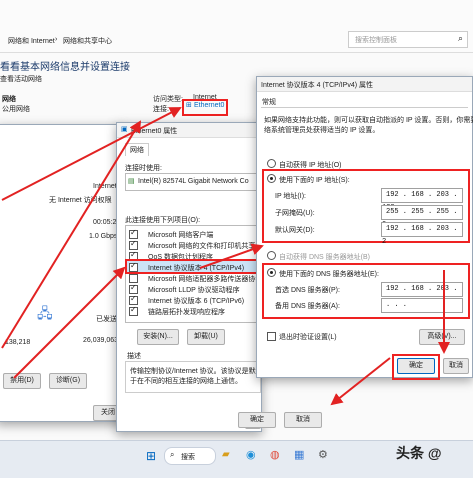 Image resolution: width=473 pixels, height=478 pixels. I want to click on taskbar-search-icon: ⌕, so click(172, 454).